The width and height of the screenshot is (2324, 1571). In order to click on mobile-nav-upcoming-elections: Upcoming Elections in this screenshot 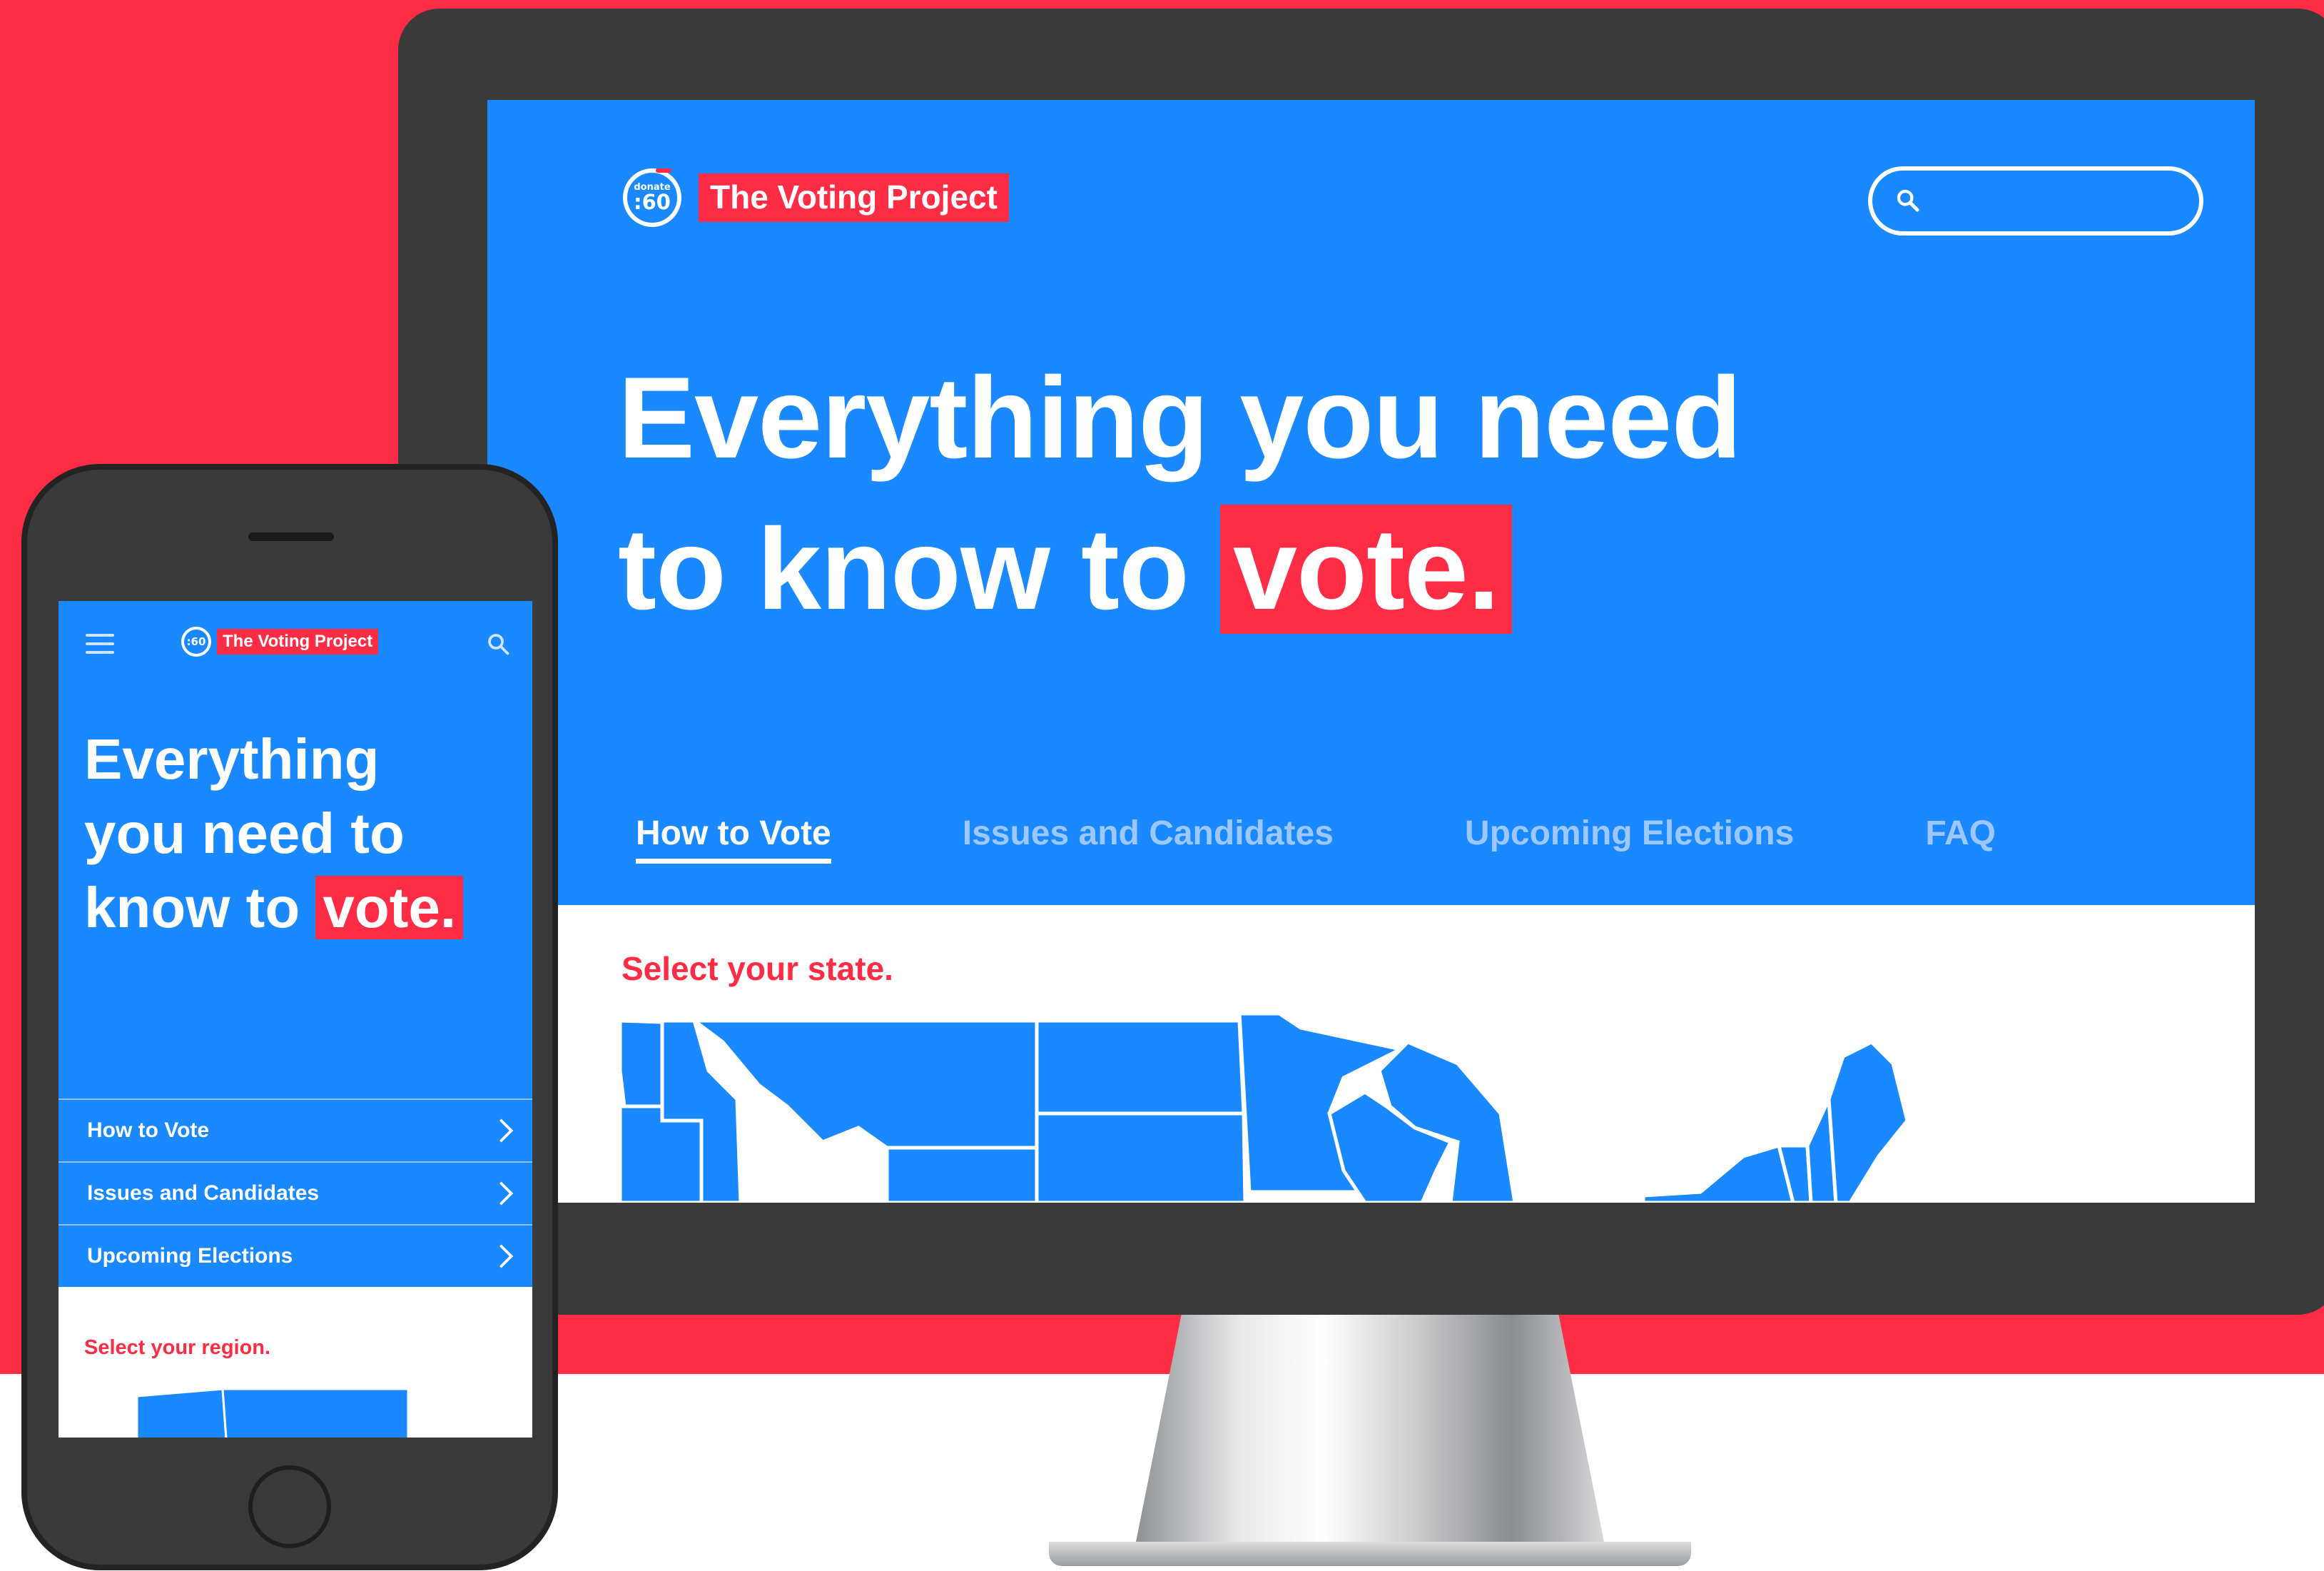, I will do `click(295, 1255)`.